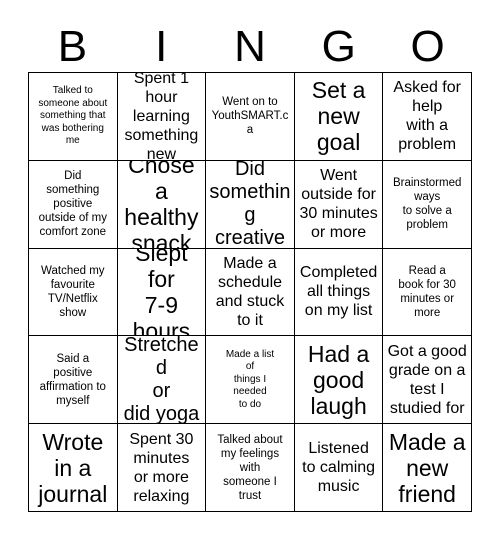 The image size is (500, 544). I want to click on bingo-square-label: Slept for 7-9 hours, so click(161, 292).